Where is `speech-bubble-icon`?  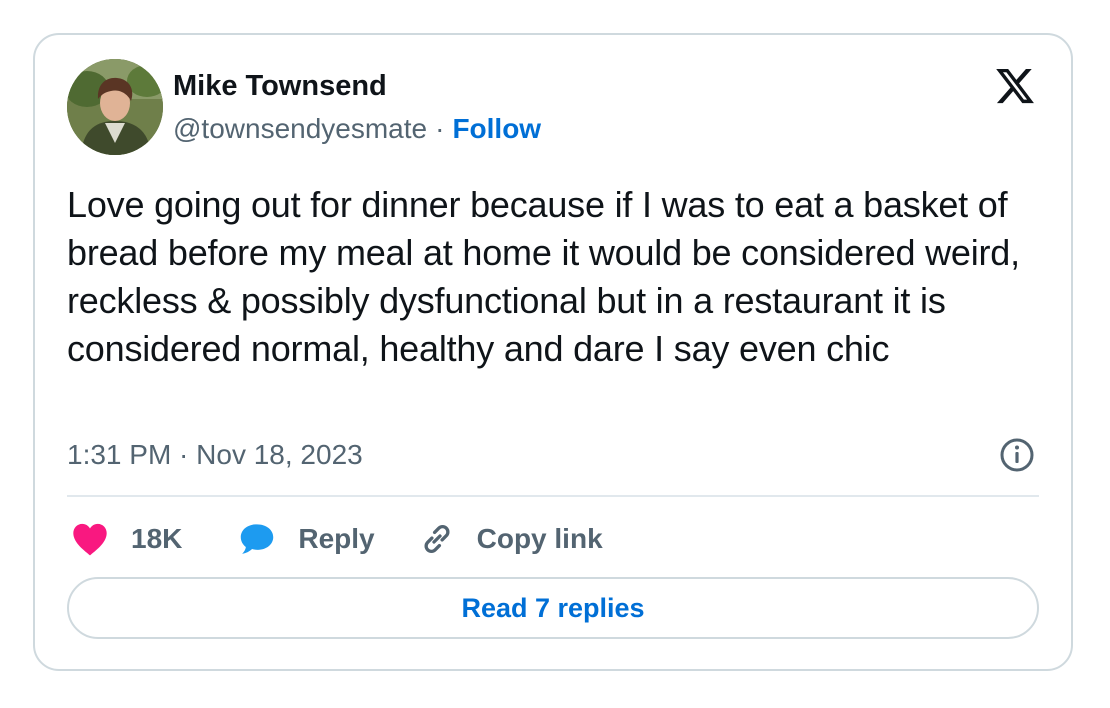
speech-bubble-icon is located at coordinates (257, 539).